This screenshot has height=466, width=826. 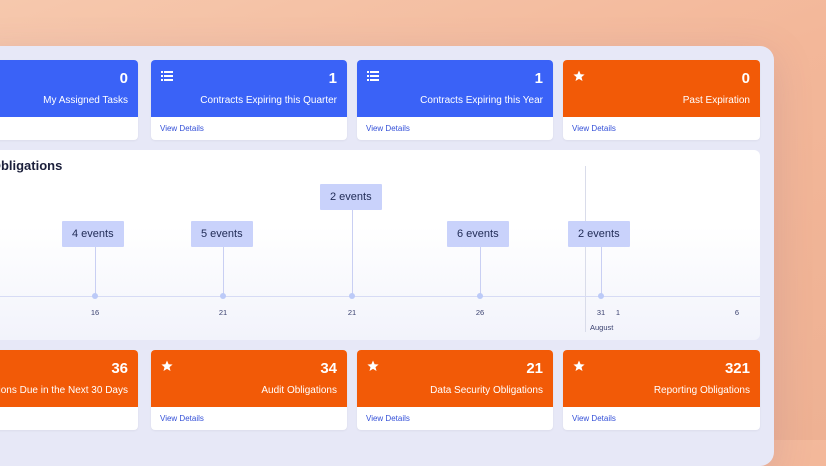 What do you see at coordinates (64, 390) in the screenshot?
I see `card-label: tions Due in the Next 30 Days` at bounding box center [64, 390].